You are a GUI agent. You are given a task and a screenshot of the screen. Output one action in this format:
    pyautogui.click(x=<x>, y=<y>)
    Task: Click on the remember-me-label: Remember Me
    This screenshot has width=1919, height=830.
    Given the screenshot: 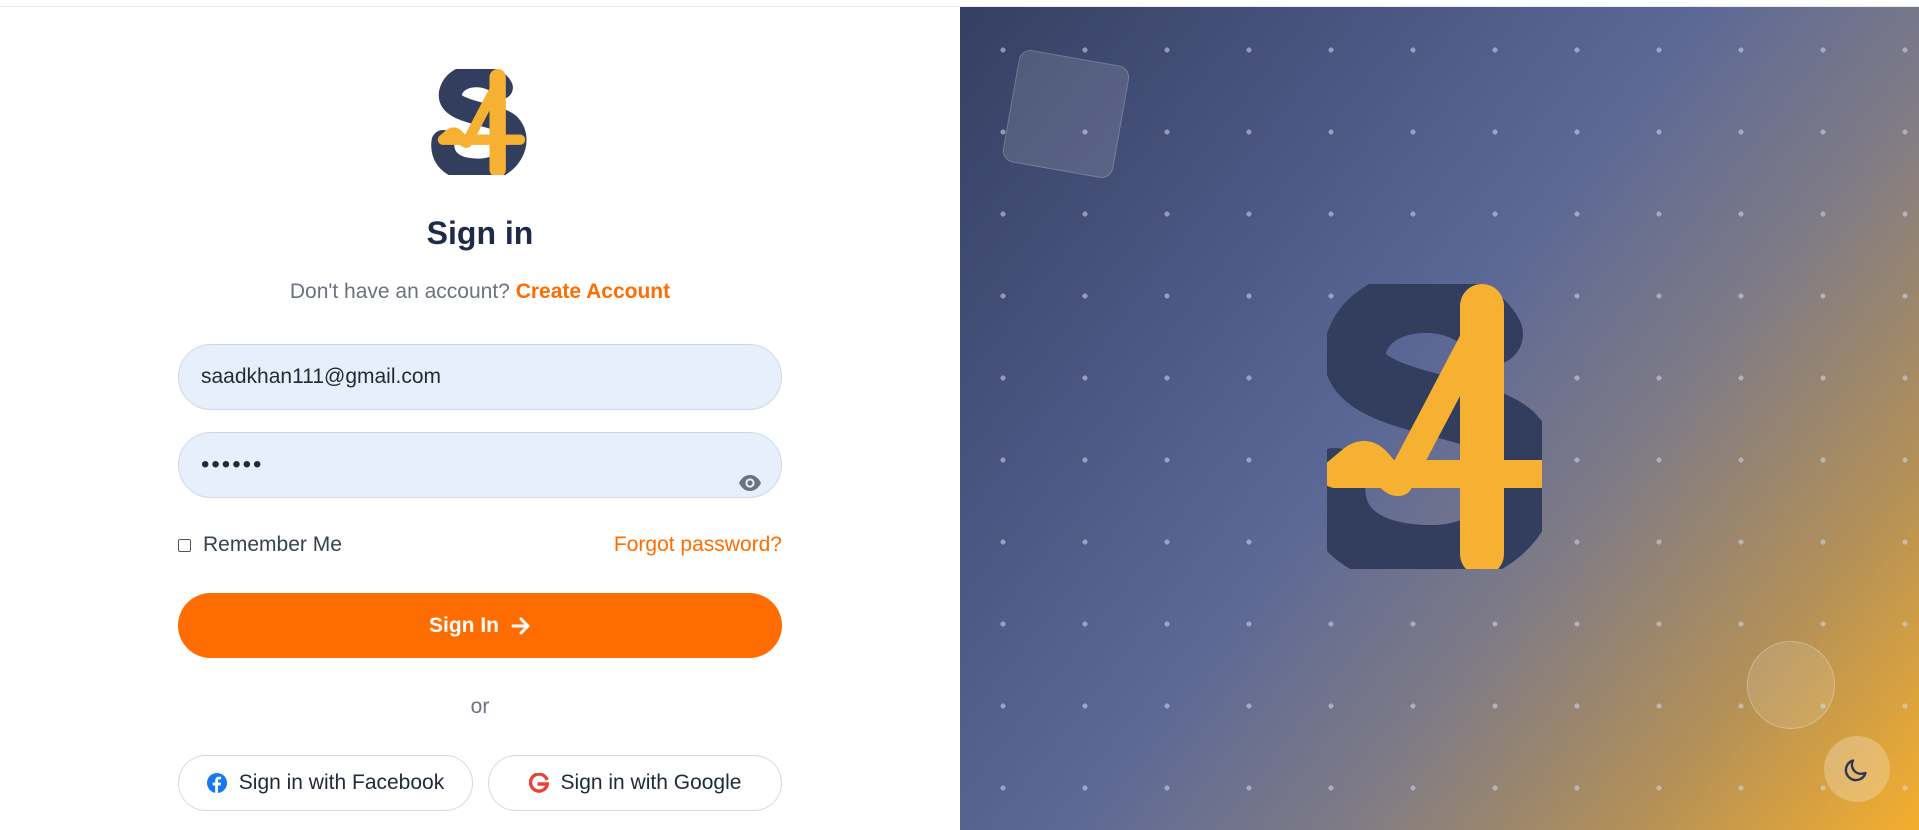 What is the action you would take?
    pyautogui.click(x=272, y=544)
    